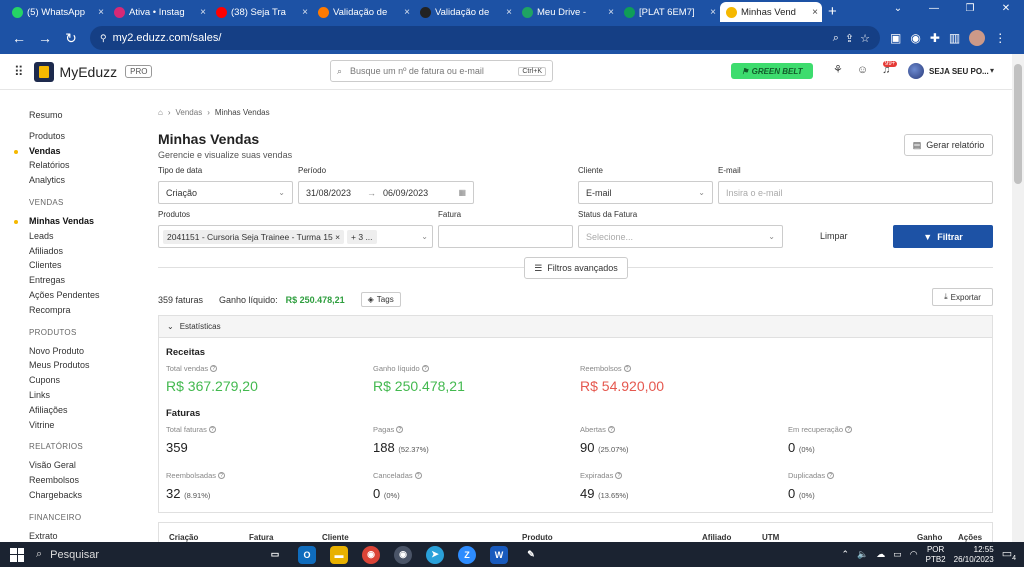 This screenshot has height=567, width=1024. What do you see at coordinates (537, 537) in the screenshot?
I see `column-header: Produto` at bounding box center [537, 537].